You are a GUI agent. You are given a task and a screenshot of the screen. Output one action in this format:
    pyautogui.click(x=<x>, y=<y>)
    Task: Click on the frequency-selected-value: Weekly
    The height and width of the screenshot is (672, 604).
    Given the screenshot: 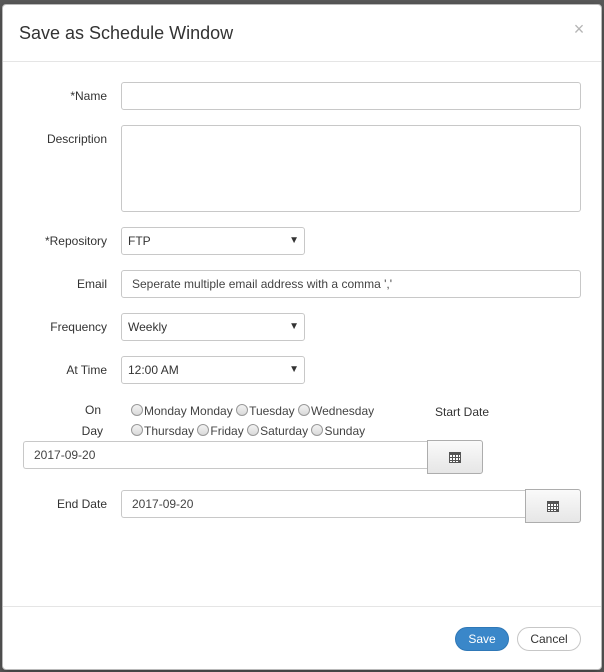 What is the action you would take?
    pyautogui.click(x=148, y=327)
    